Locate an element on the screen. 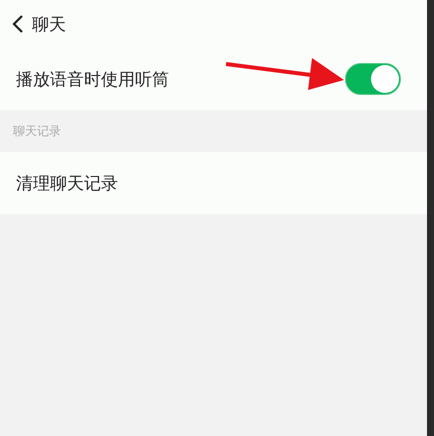 The height and width of the screenshot is (436, 434). back-icon is located at coordinates (18, 24).